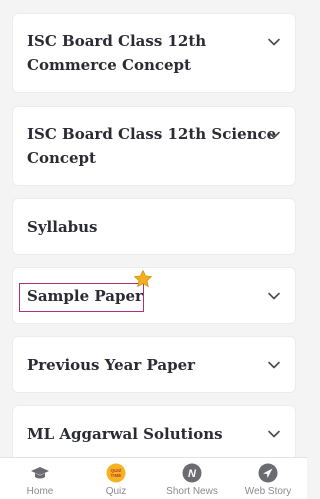  I want to click on focus-highlight-box, so click(81, 297).